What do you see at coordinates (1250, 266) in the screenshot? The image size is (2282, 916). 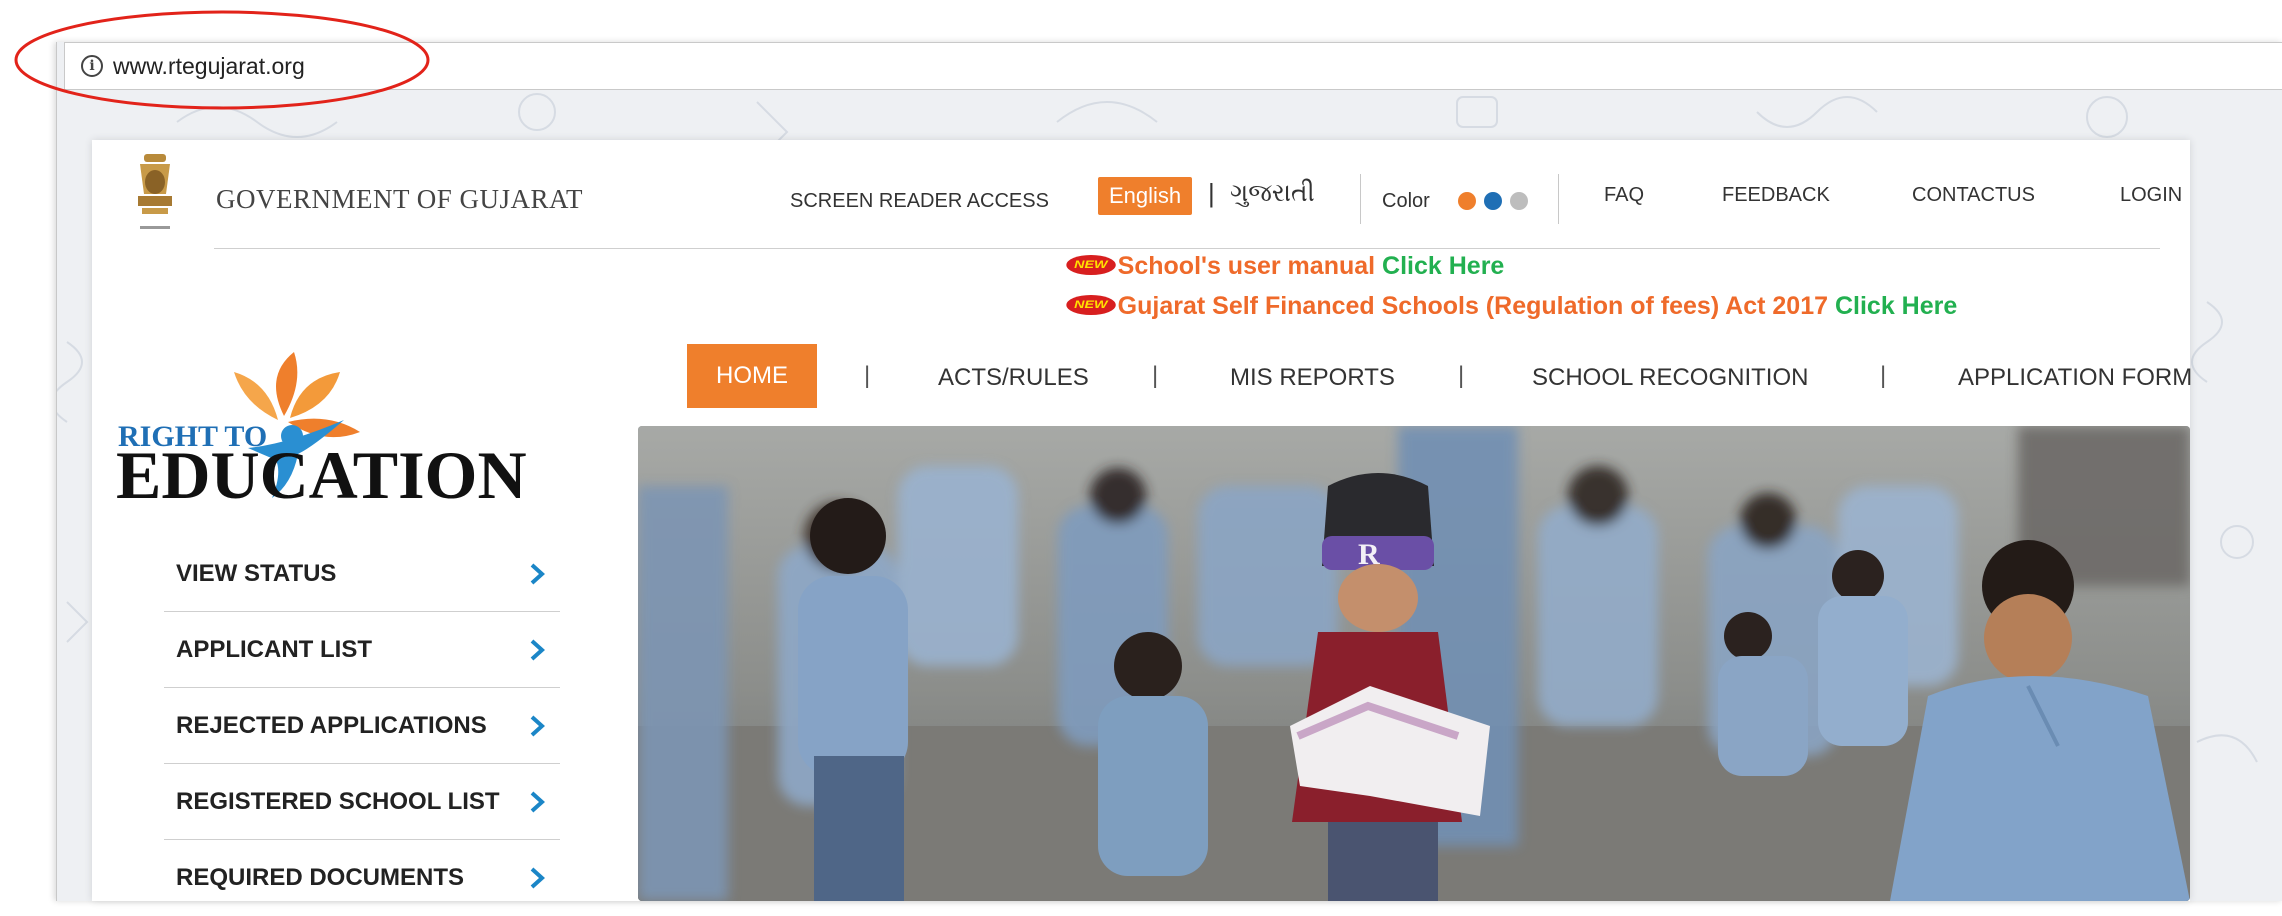 I see `announcement-text: School's user manual` at bounding box center [1250, 266].